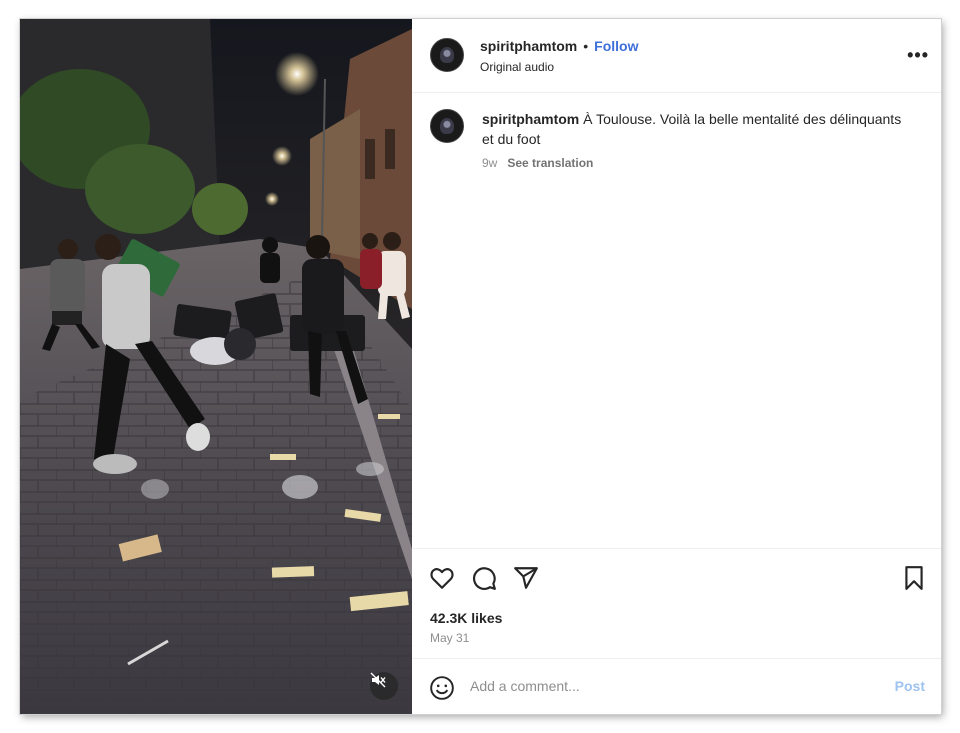 Image resolution: width=960 pixels, height=733 pixels. Describe the element at coordinates (484, 578) in the screenshot. I see `comment-bubble-icon` at that location.